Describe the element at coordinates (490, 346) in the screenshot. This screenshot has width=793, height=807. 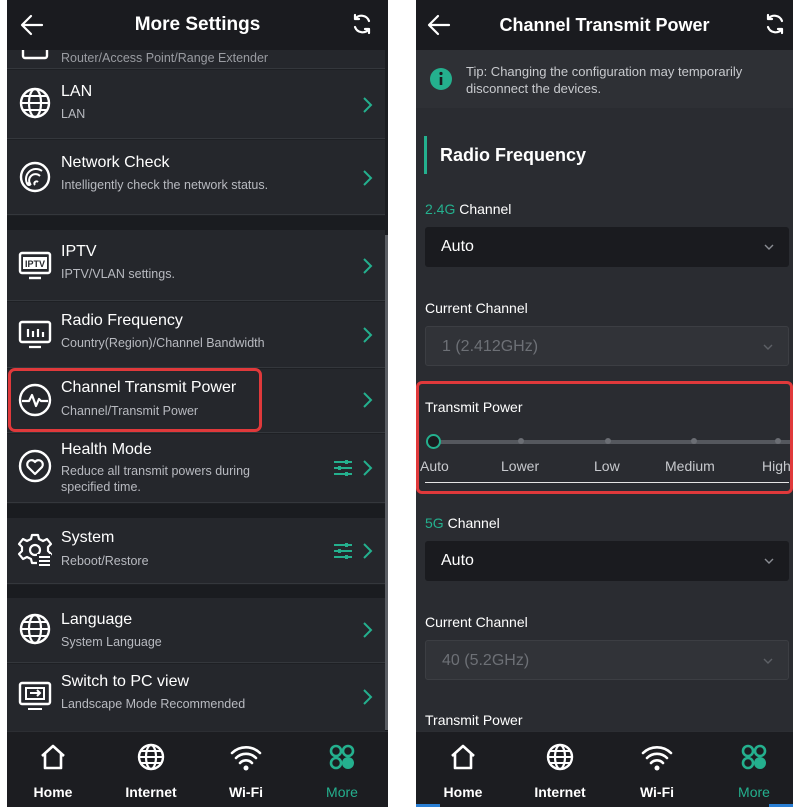
I see `select-value: 1 (2.412GHz)` at that location.